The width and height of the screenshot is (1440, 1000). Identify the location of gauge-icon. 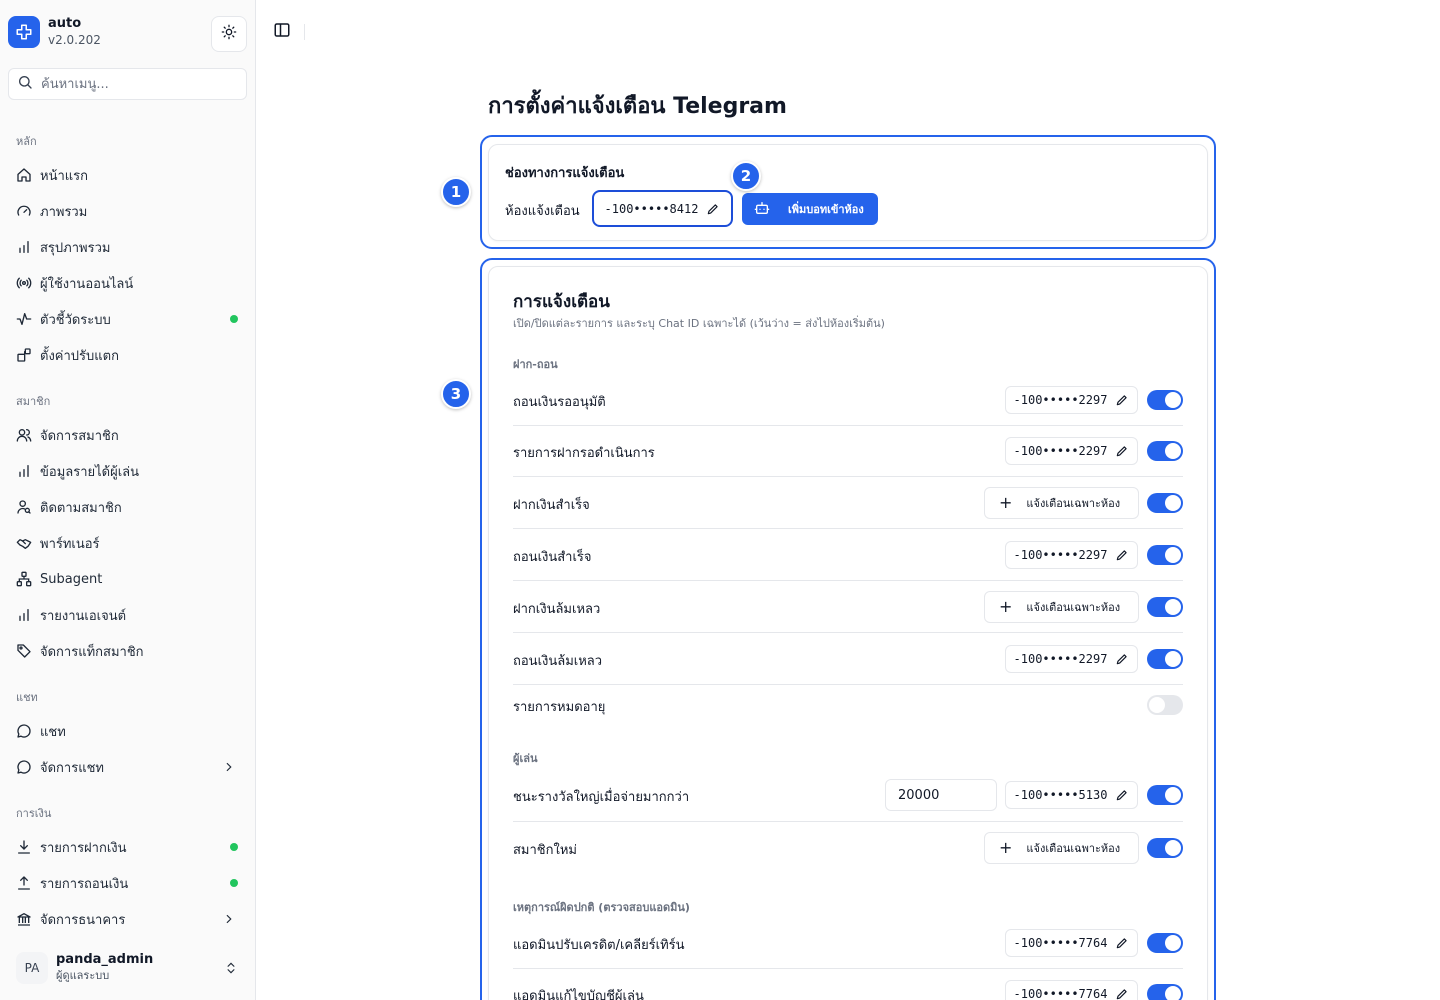
(24, 211).